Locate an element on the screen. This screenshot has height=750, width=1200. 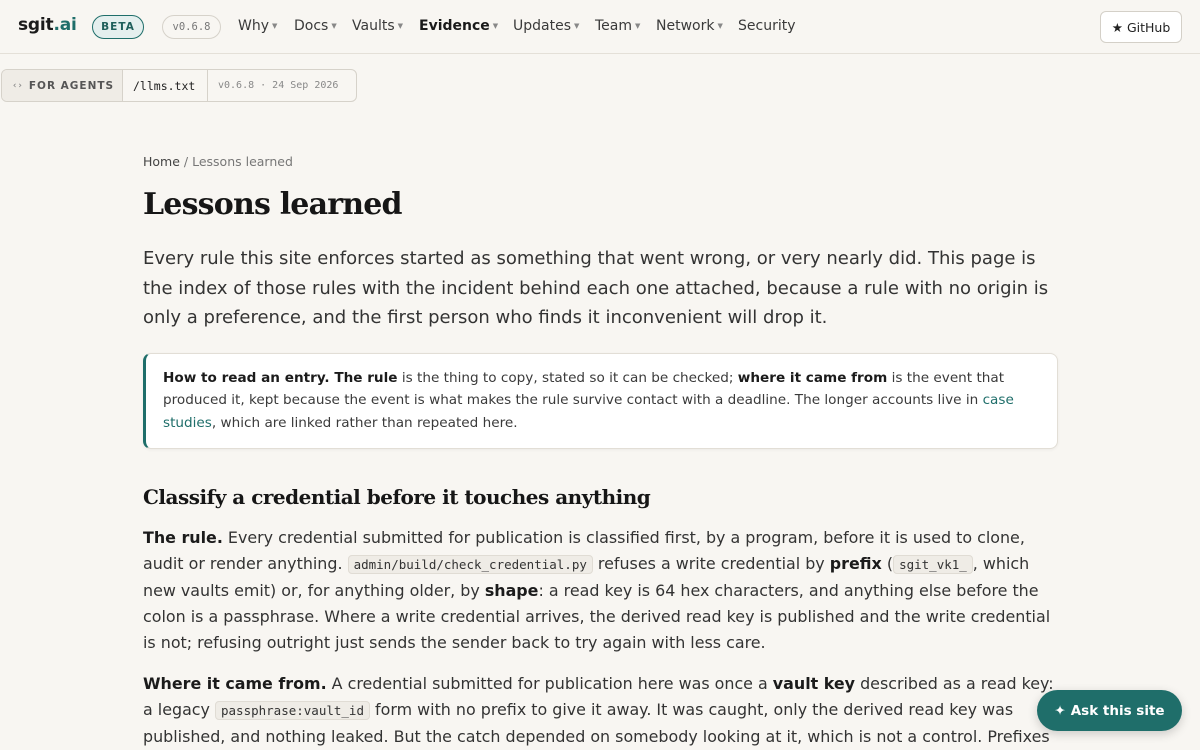
inline-code: admin/build/check_credential.py is located at coordinates (470, 564).